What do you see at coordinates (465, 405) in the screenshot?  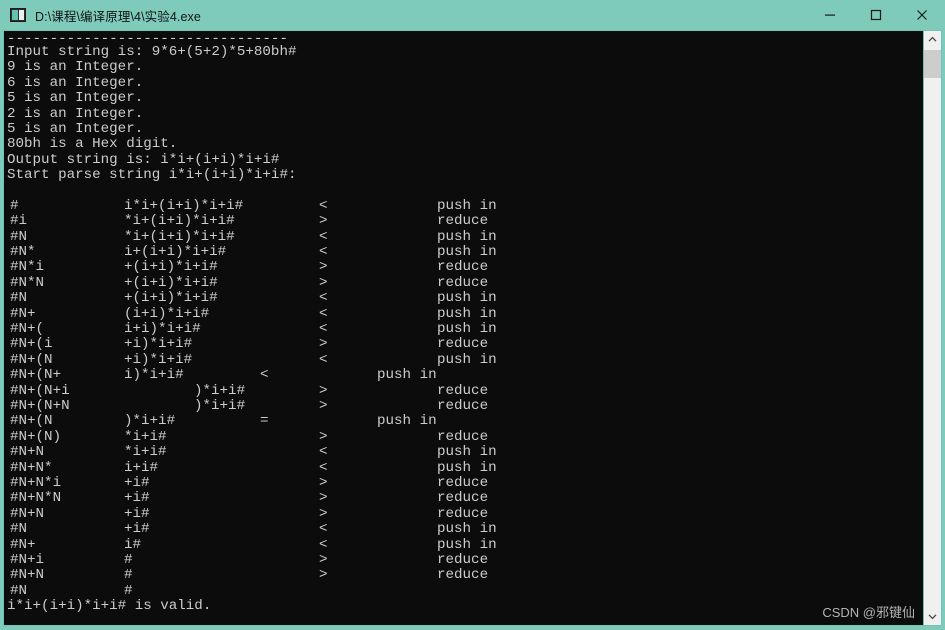 I see `trace-row: #N+(N+N)*i+i# > reduce` at bounding box center [465, 405].